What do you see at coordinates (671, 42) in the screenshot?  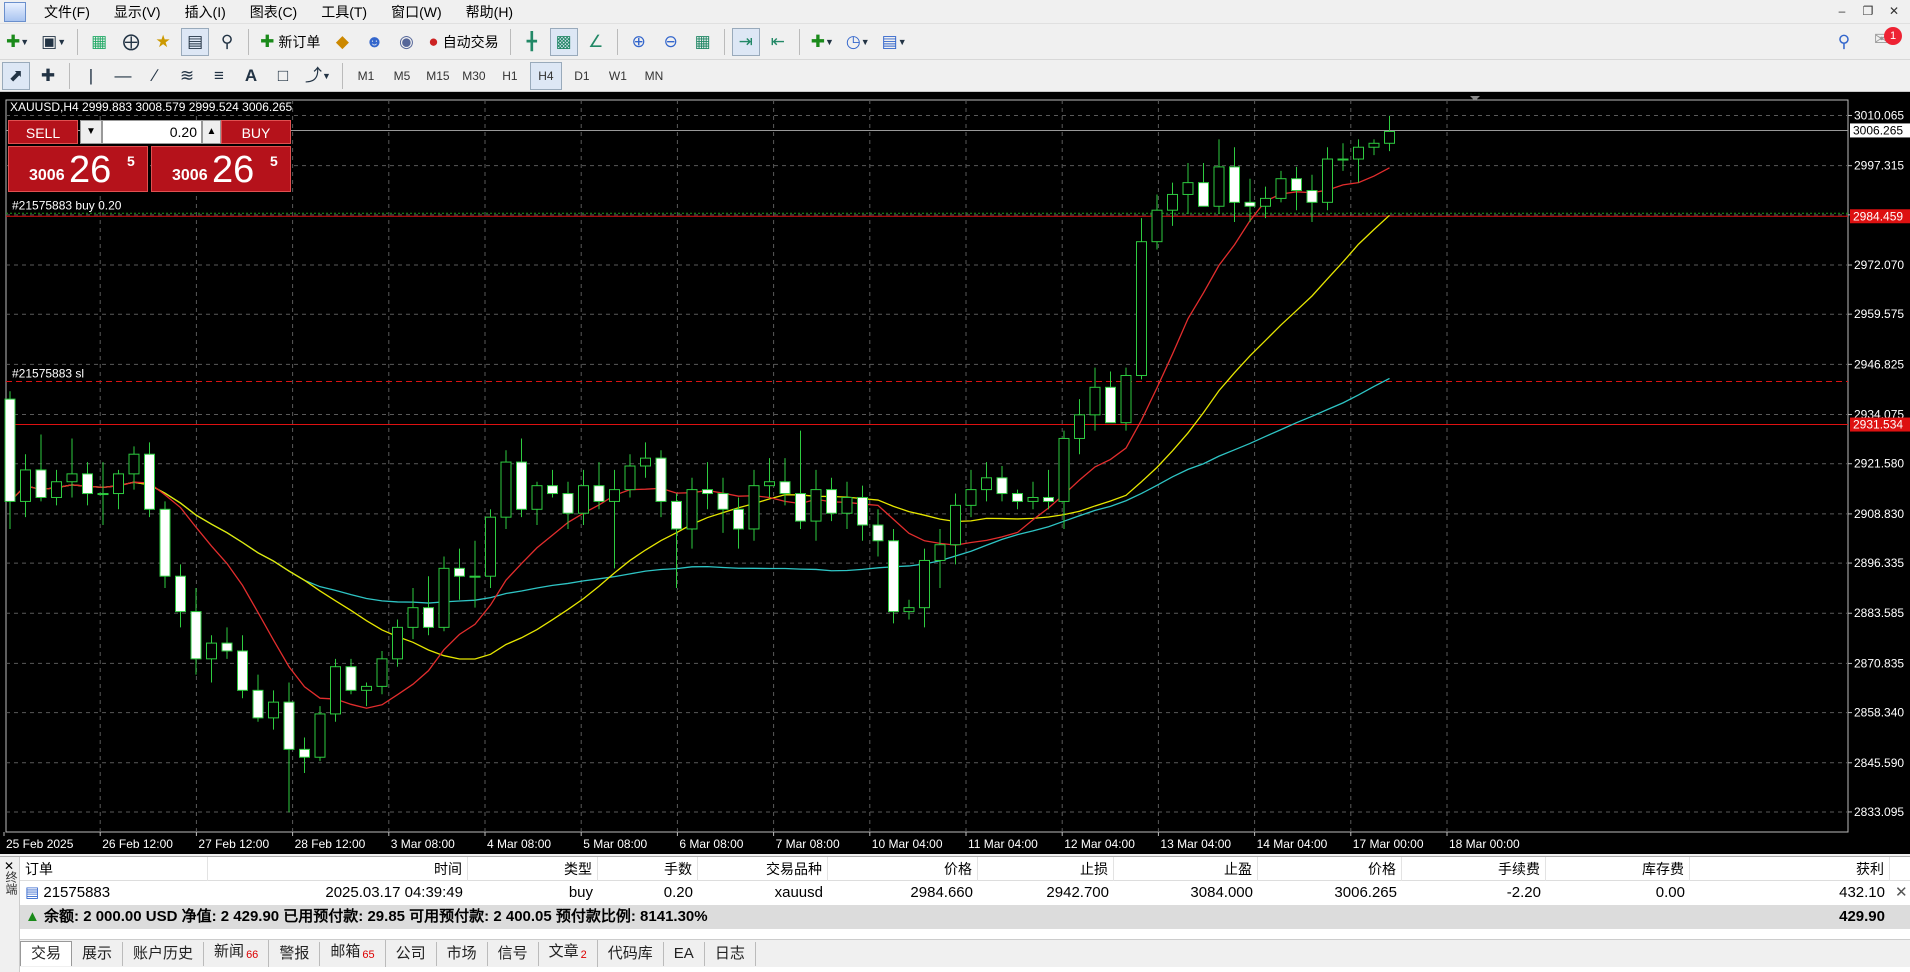 I see `zoom-out-button: ⊖` at bounding box center [671, 42].